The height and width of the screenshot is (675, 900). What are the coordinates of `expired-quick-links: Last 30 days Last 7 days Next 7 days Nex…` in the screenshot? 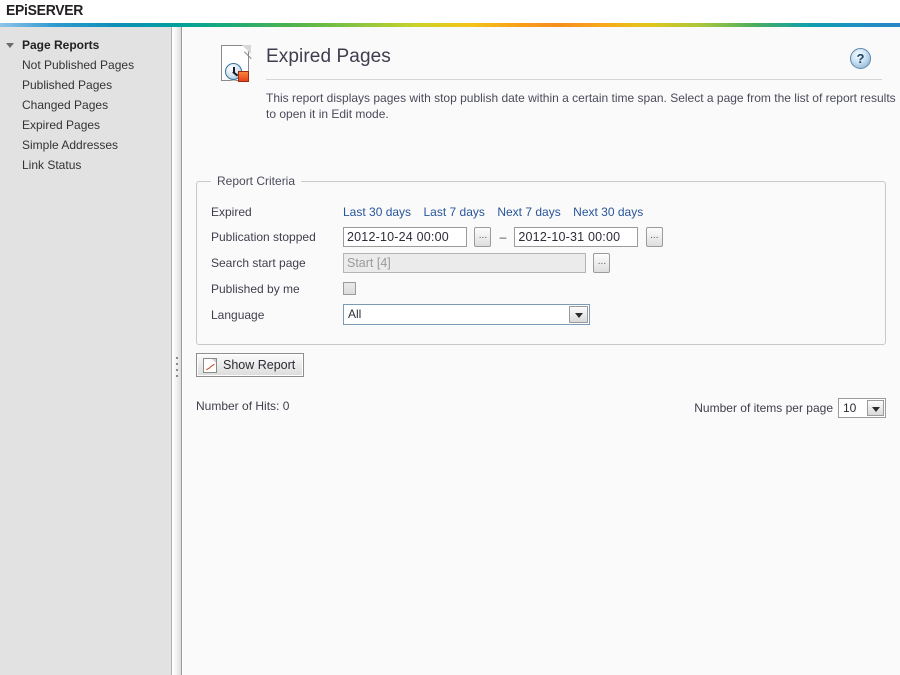 It's located at (503, 212).